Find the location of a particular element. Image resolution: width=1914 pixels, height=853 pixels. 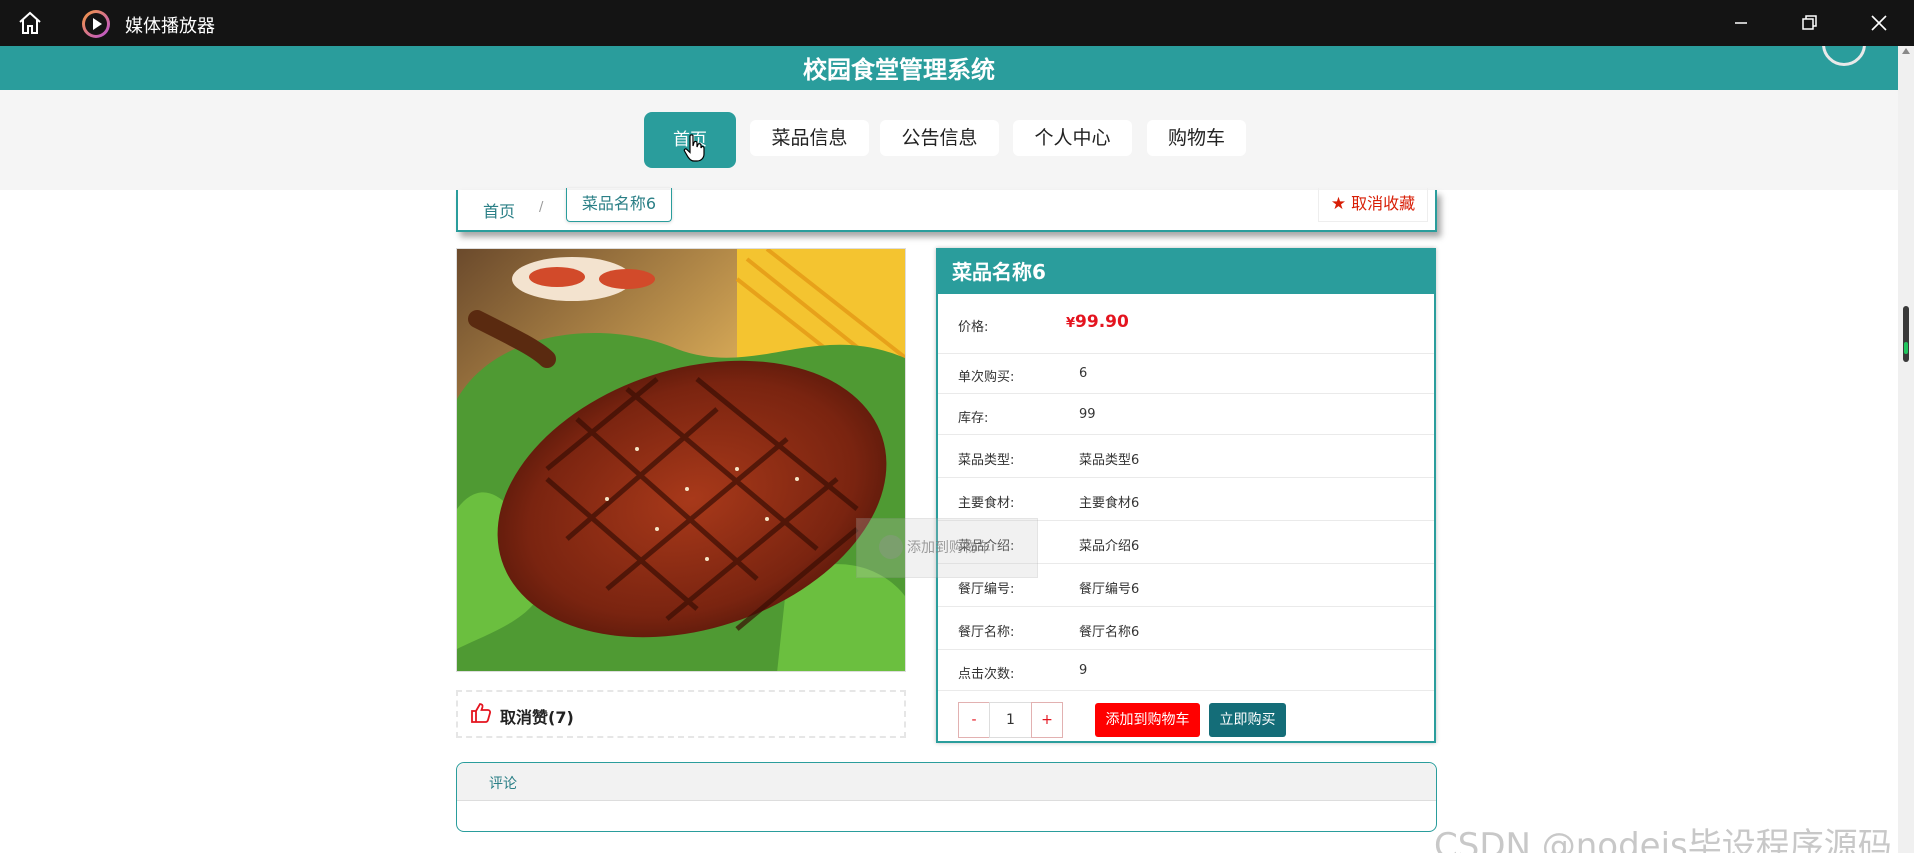

info-label: 餐厅名称: is located at coordinates (986, 632).